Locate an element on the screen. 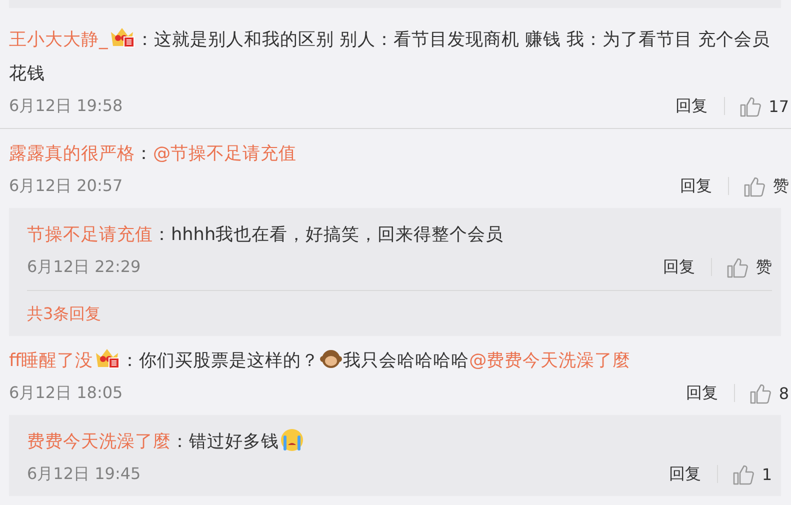 The image size is (791, 505). comment-text: 花钱 is located at coordinates (27, 74).